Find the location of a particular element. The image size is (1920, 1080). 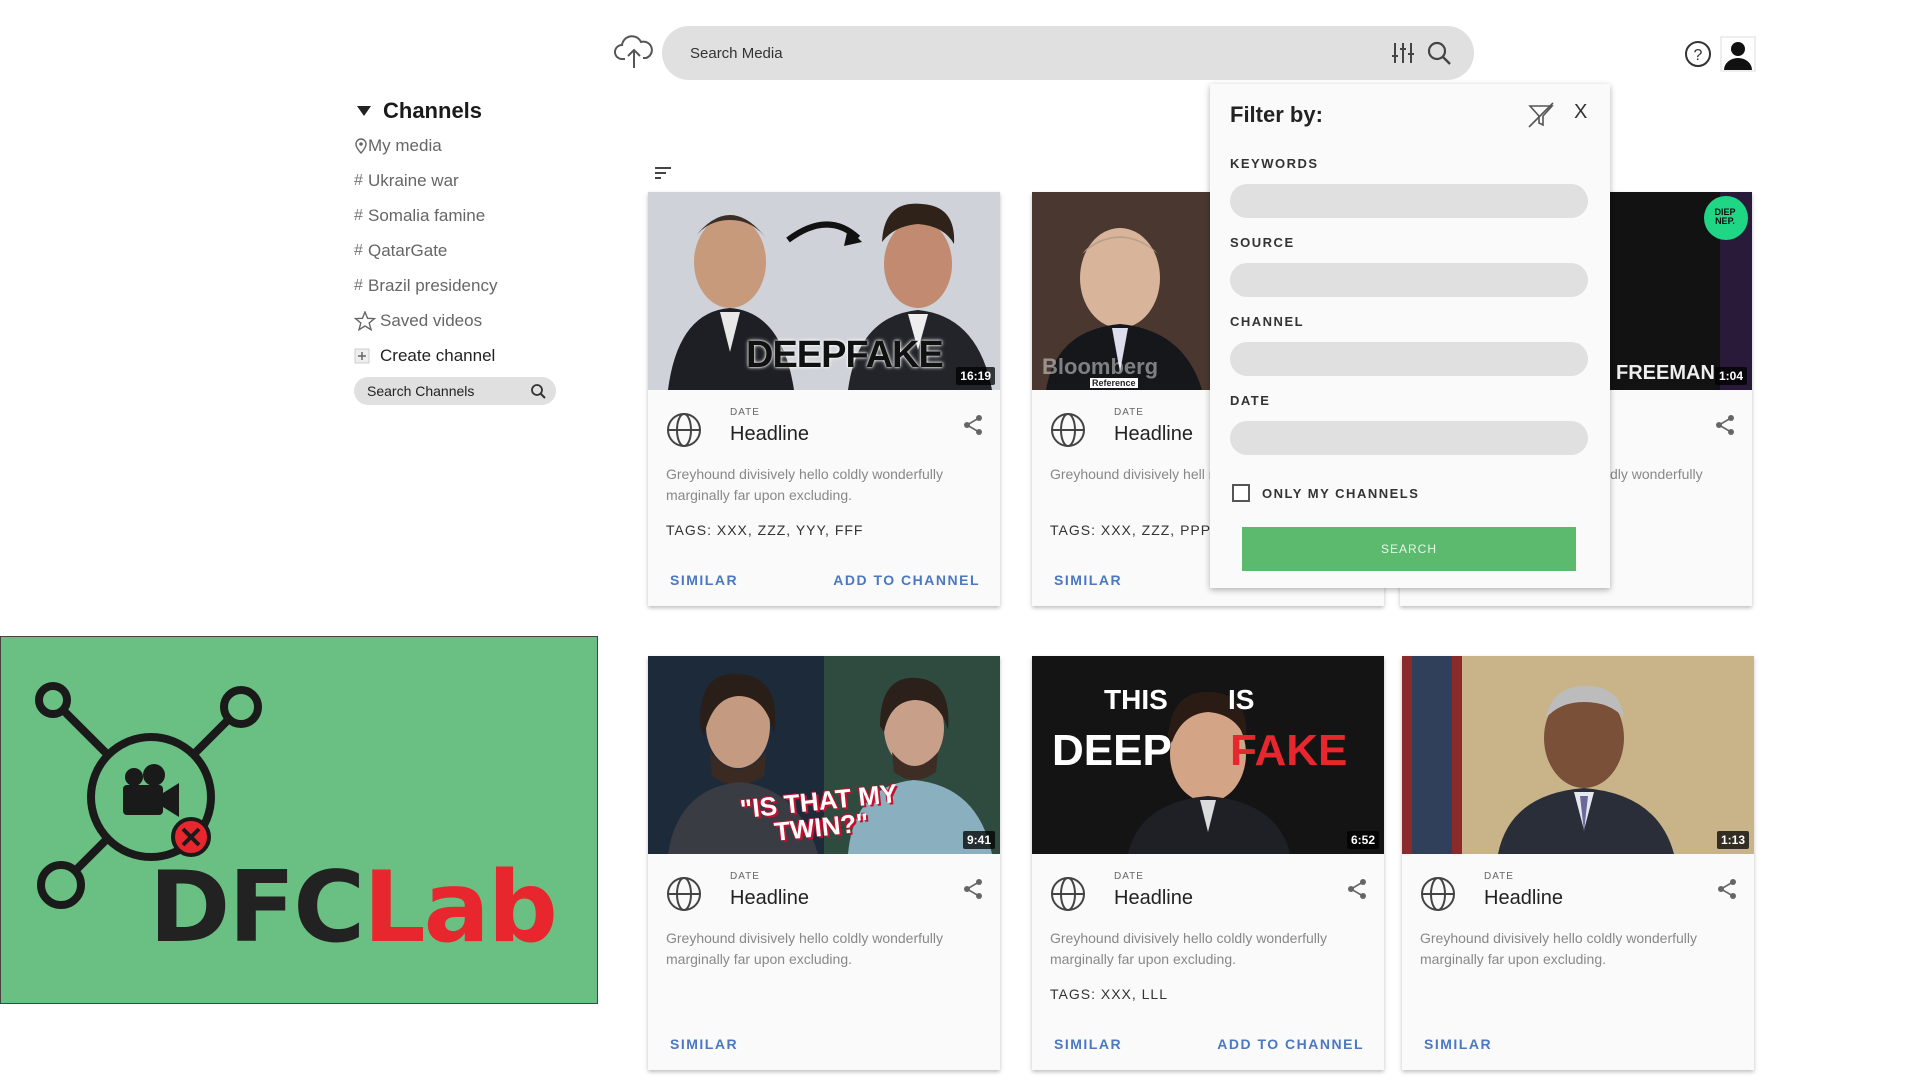

person-pin-icon is located at coordinates (361, 145).